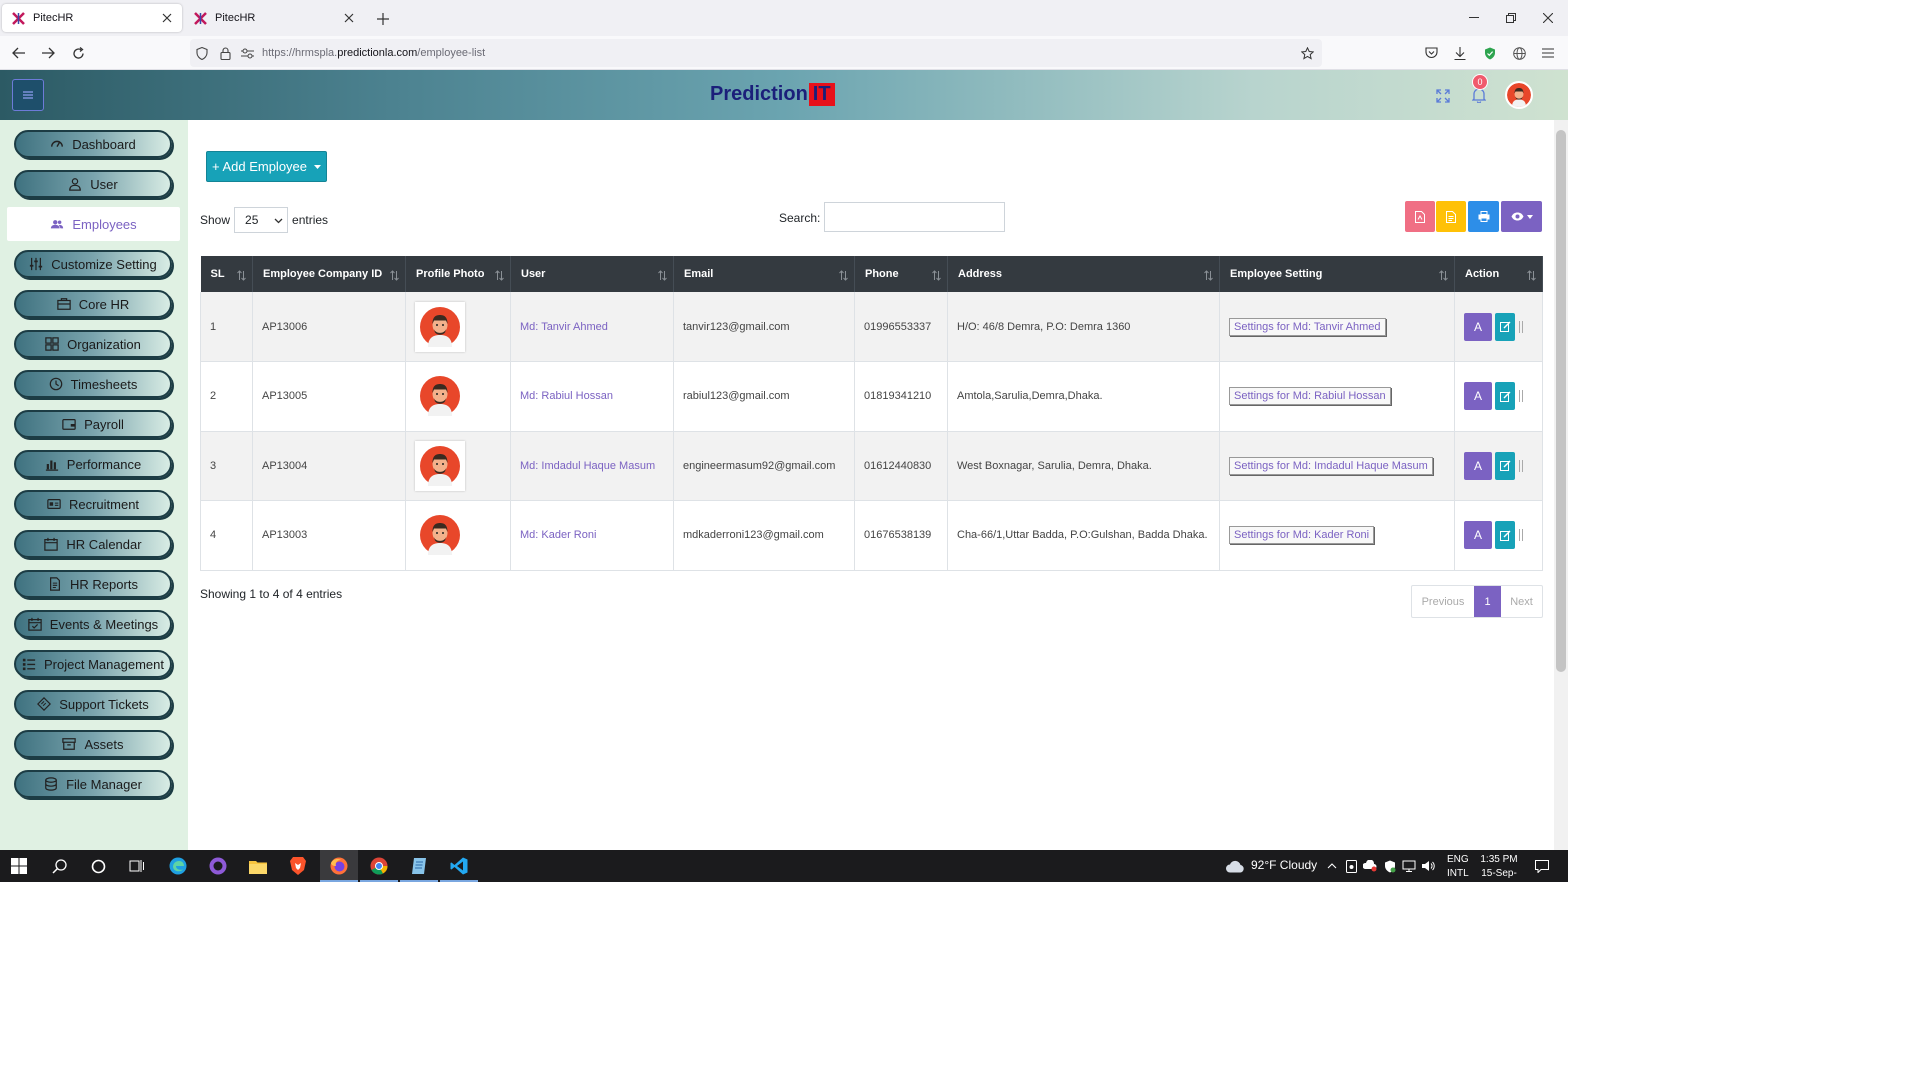  Describe the element at coordinates (178, 866) in the screenshot. I see `edge-browser-icon` at that location.